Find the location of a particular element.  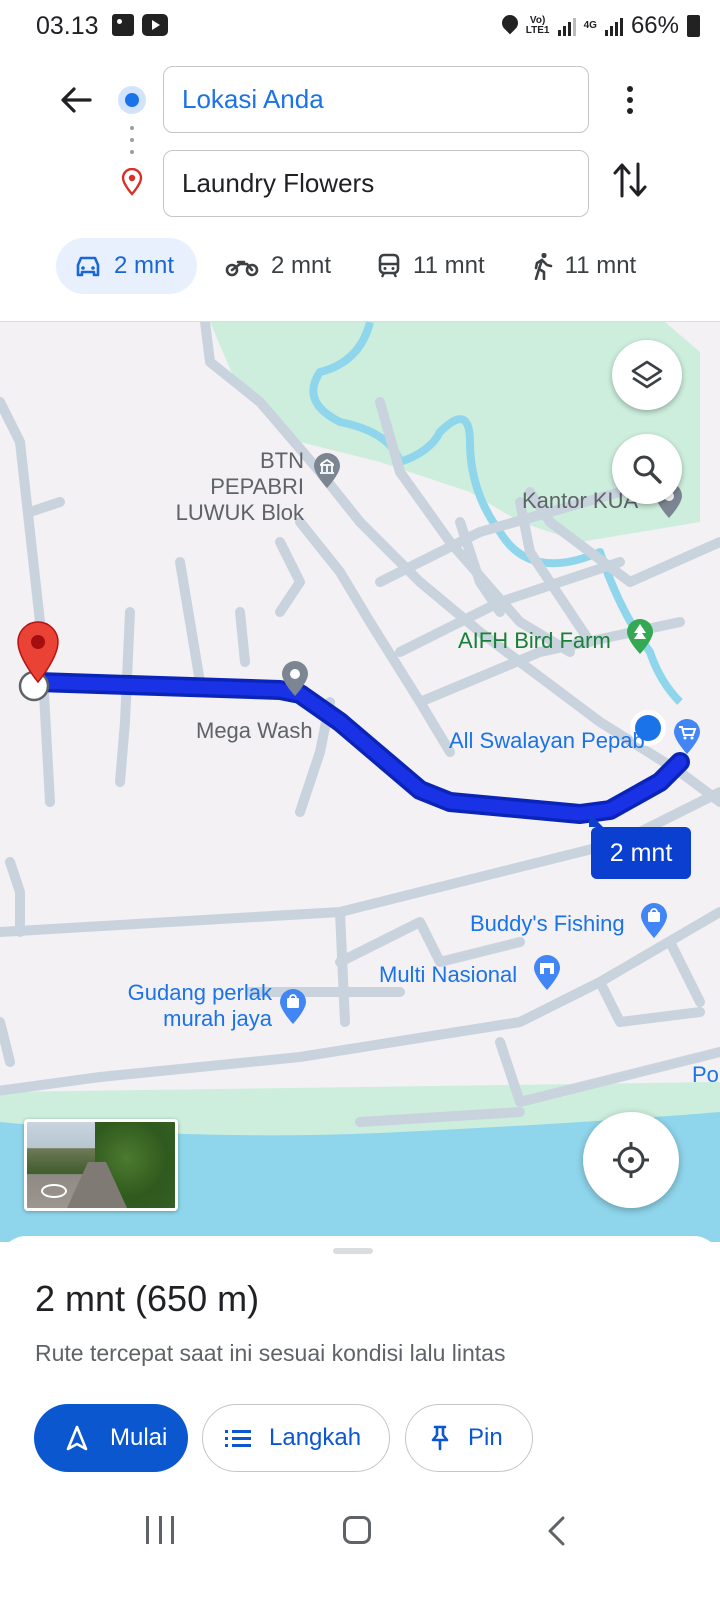

youtube-notification-icon is located at coordinates (155, 25).